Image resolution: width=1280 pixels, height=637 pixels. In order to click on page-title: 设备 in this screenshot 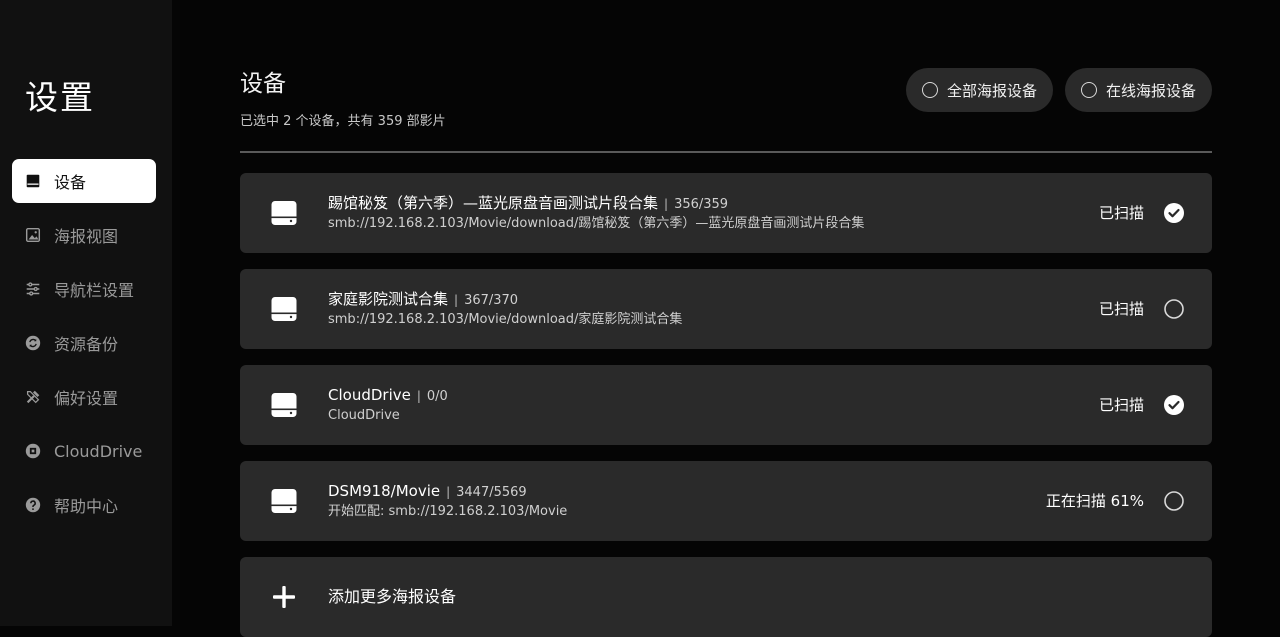, I will do `click(263, 84)`.